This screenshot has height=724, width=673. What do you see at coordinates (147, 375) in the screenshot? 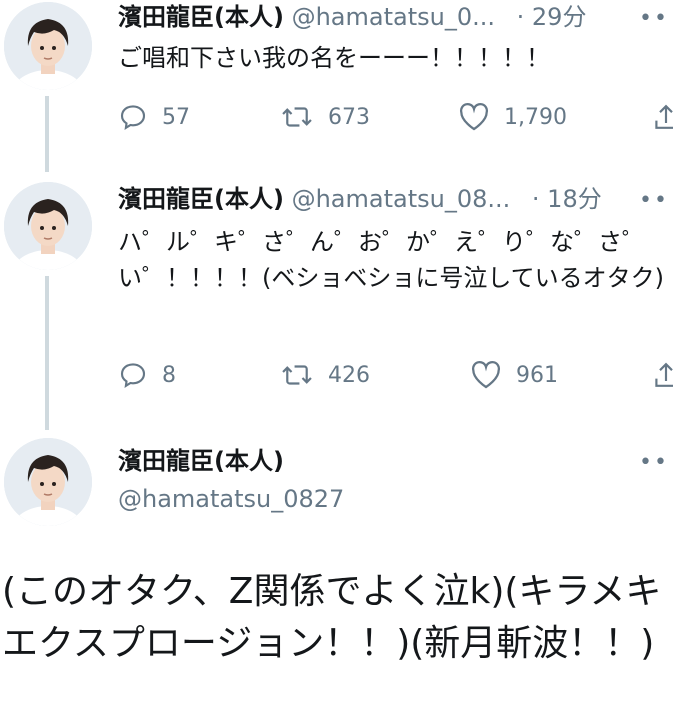
I see `reply-button: 8` at bounding box center [147, 375].